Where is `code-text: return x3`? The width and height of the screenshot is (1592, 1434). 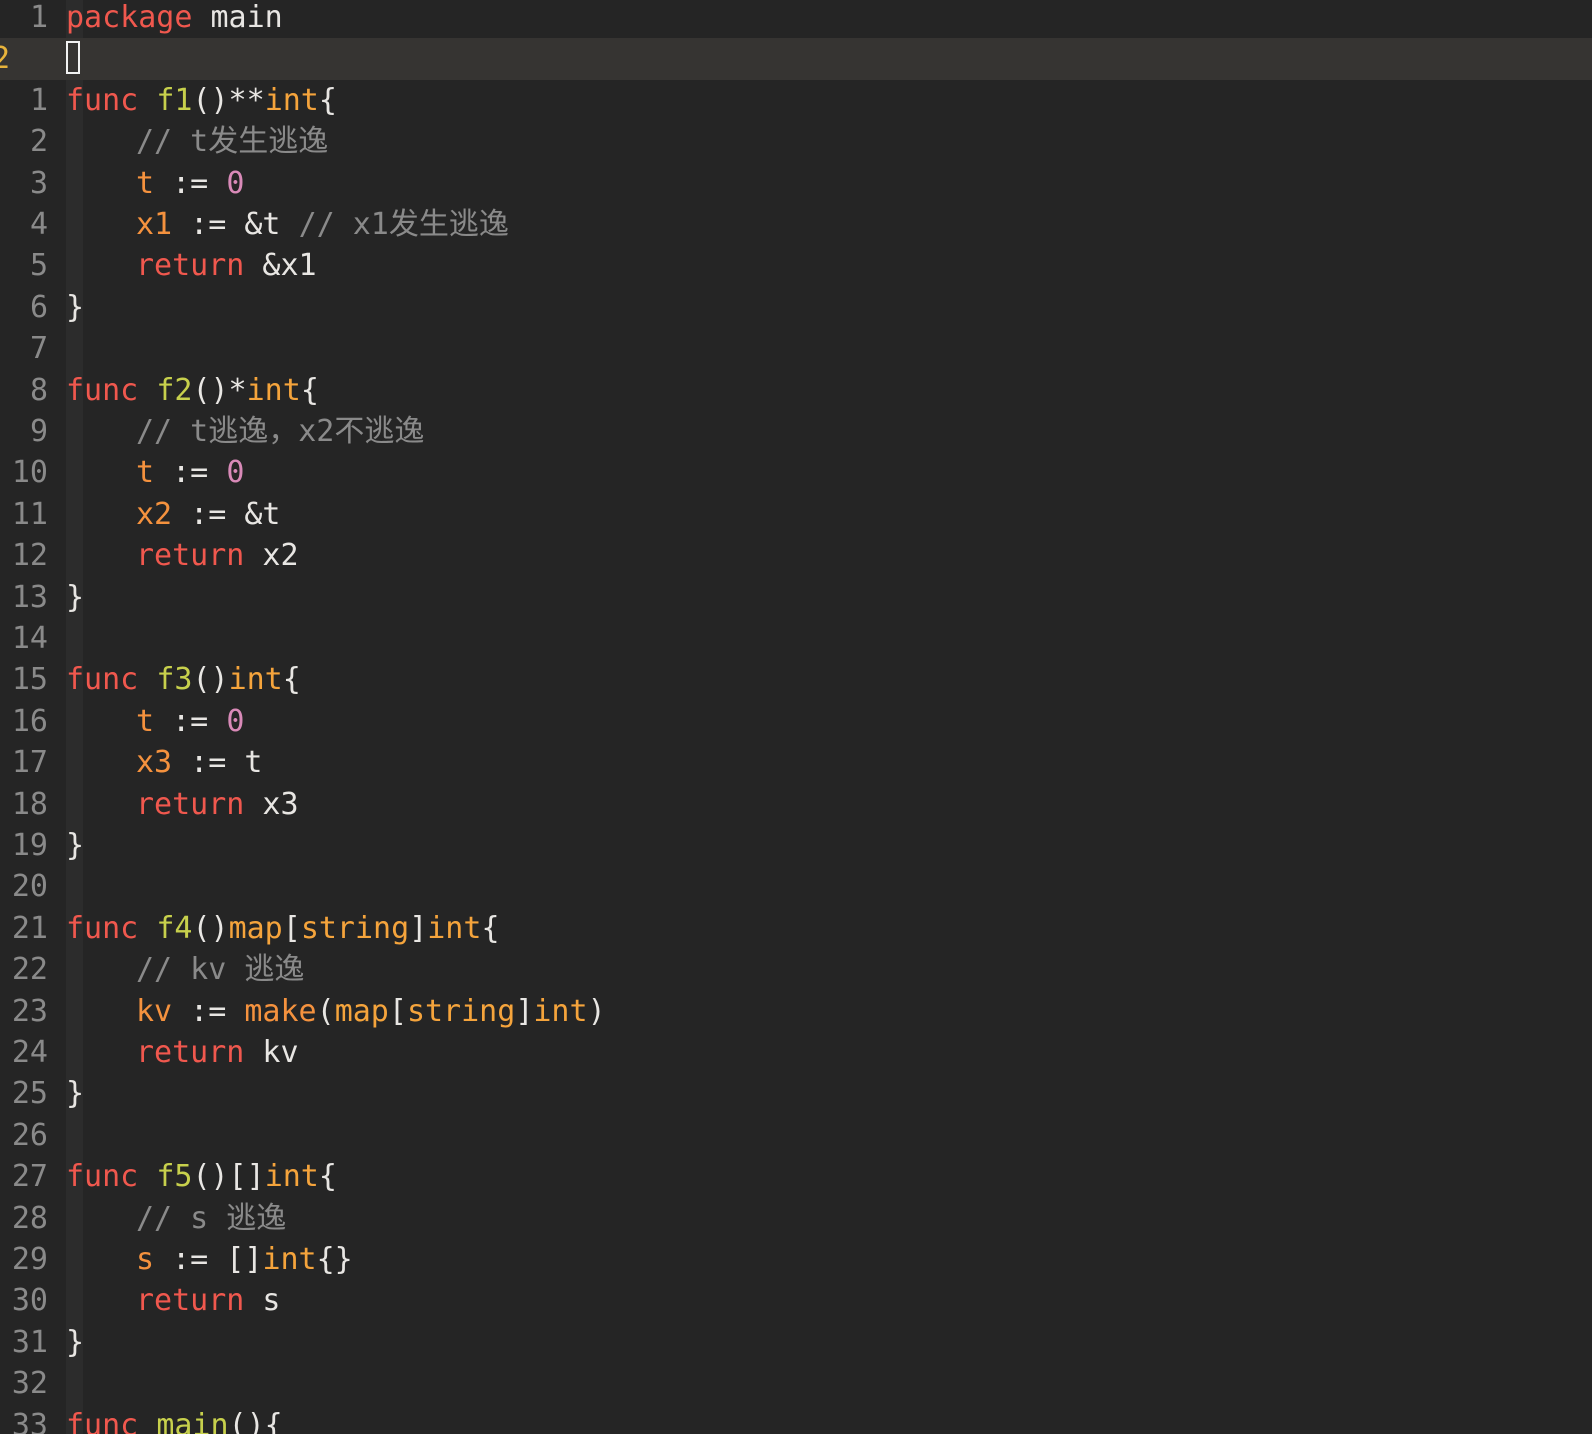
code-text: return x3 is located at coordinates (217, 804).